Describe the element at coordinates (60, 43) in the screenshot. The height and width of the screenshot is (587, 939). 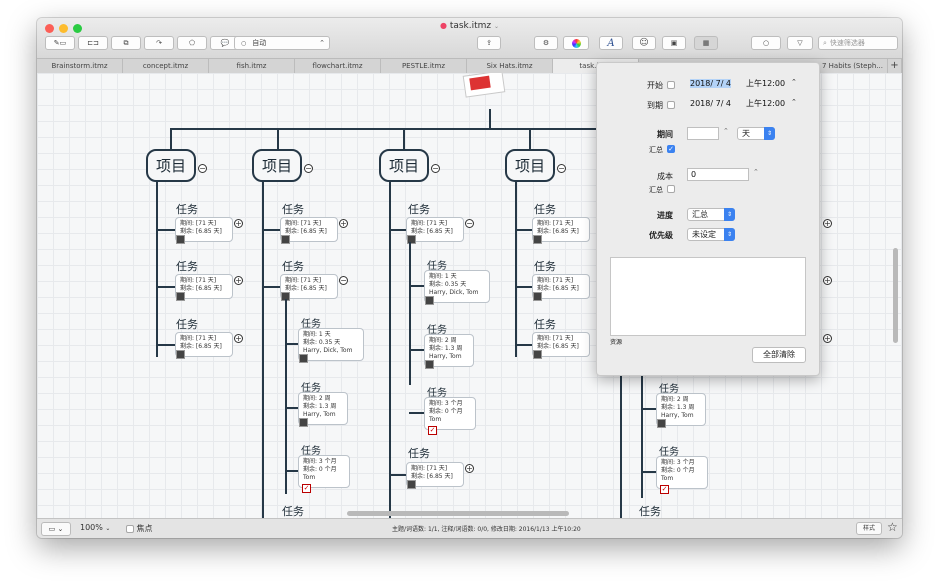
I see `add-topic-button: ✎▭` at that location.